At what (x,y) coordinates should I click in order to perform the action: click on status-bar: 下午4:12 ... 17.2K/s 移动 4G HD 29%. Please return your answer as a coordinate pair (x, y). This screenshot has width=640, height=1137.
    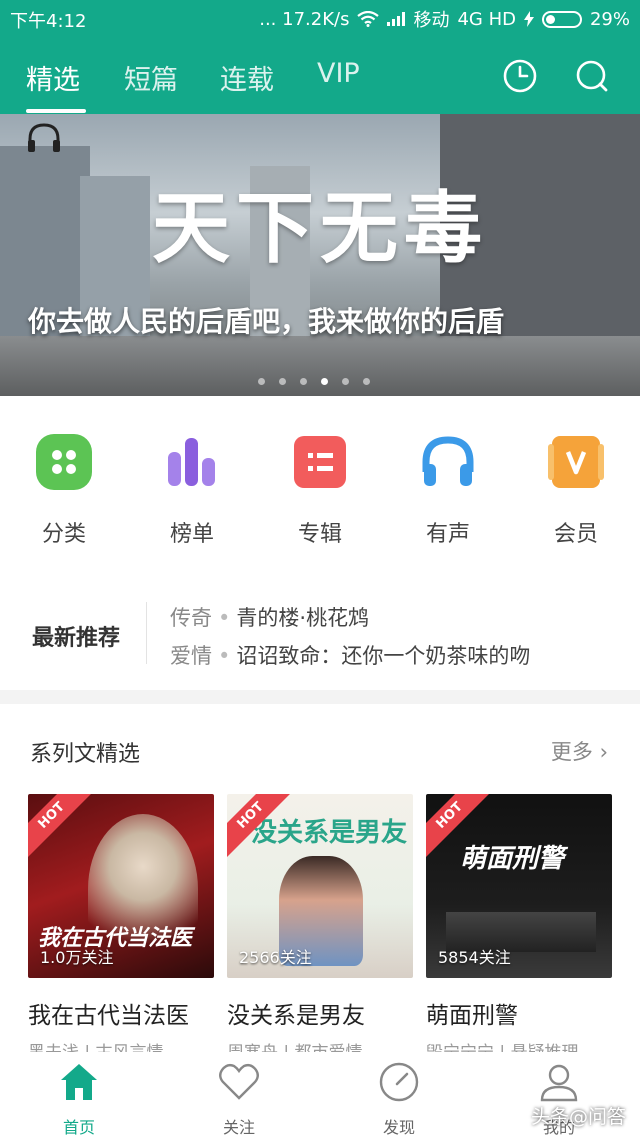
    Looking at the image, I should click on (320, 18).